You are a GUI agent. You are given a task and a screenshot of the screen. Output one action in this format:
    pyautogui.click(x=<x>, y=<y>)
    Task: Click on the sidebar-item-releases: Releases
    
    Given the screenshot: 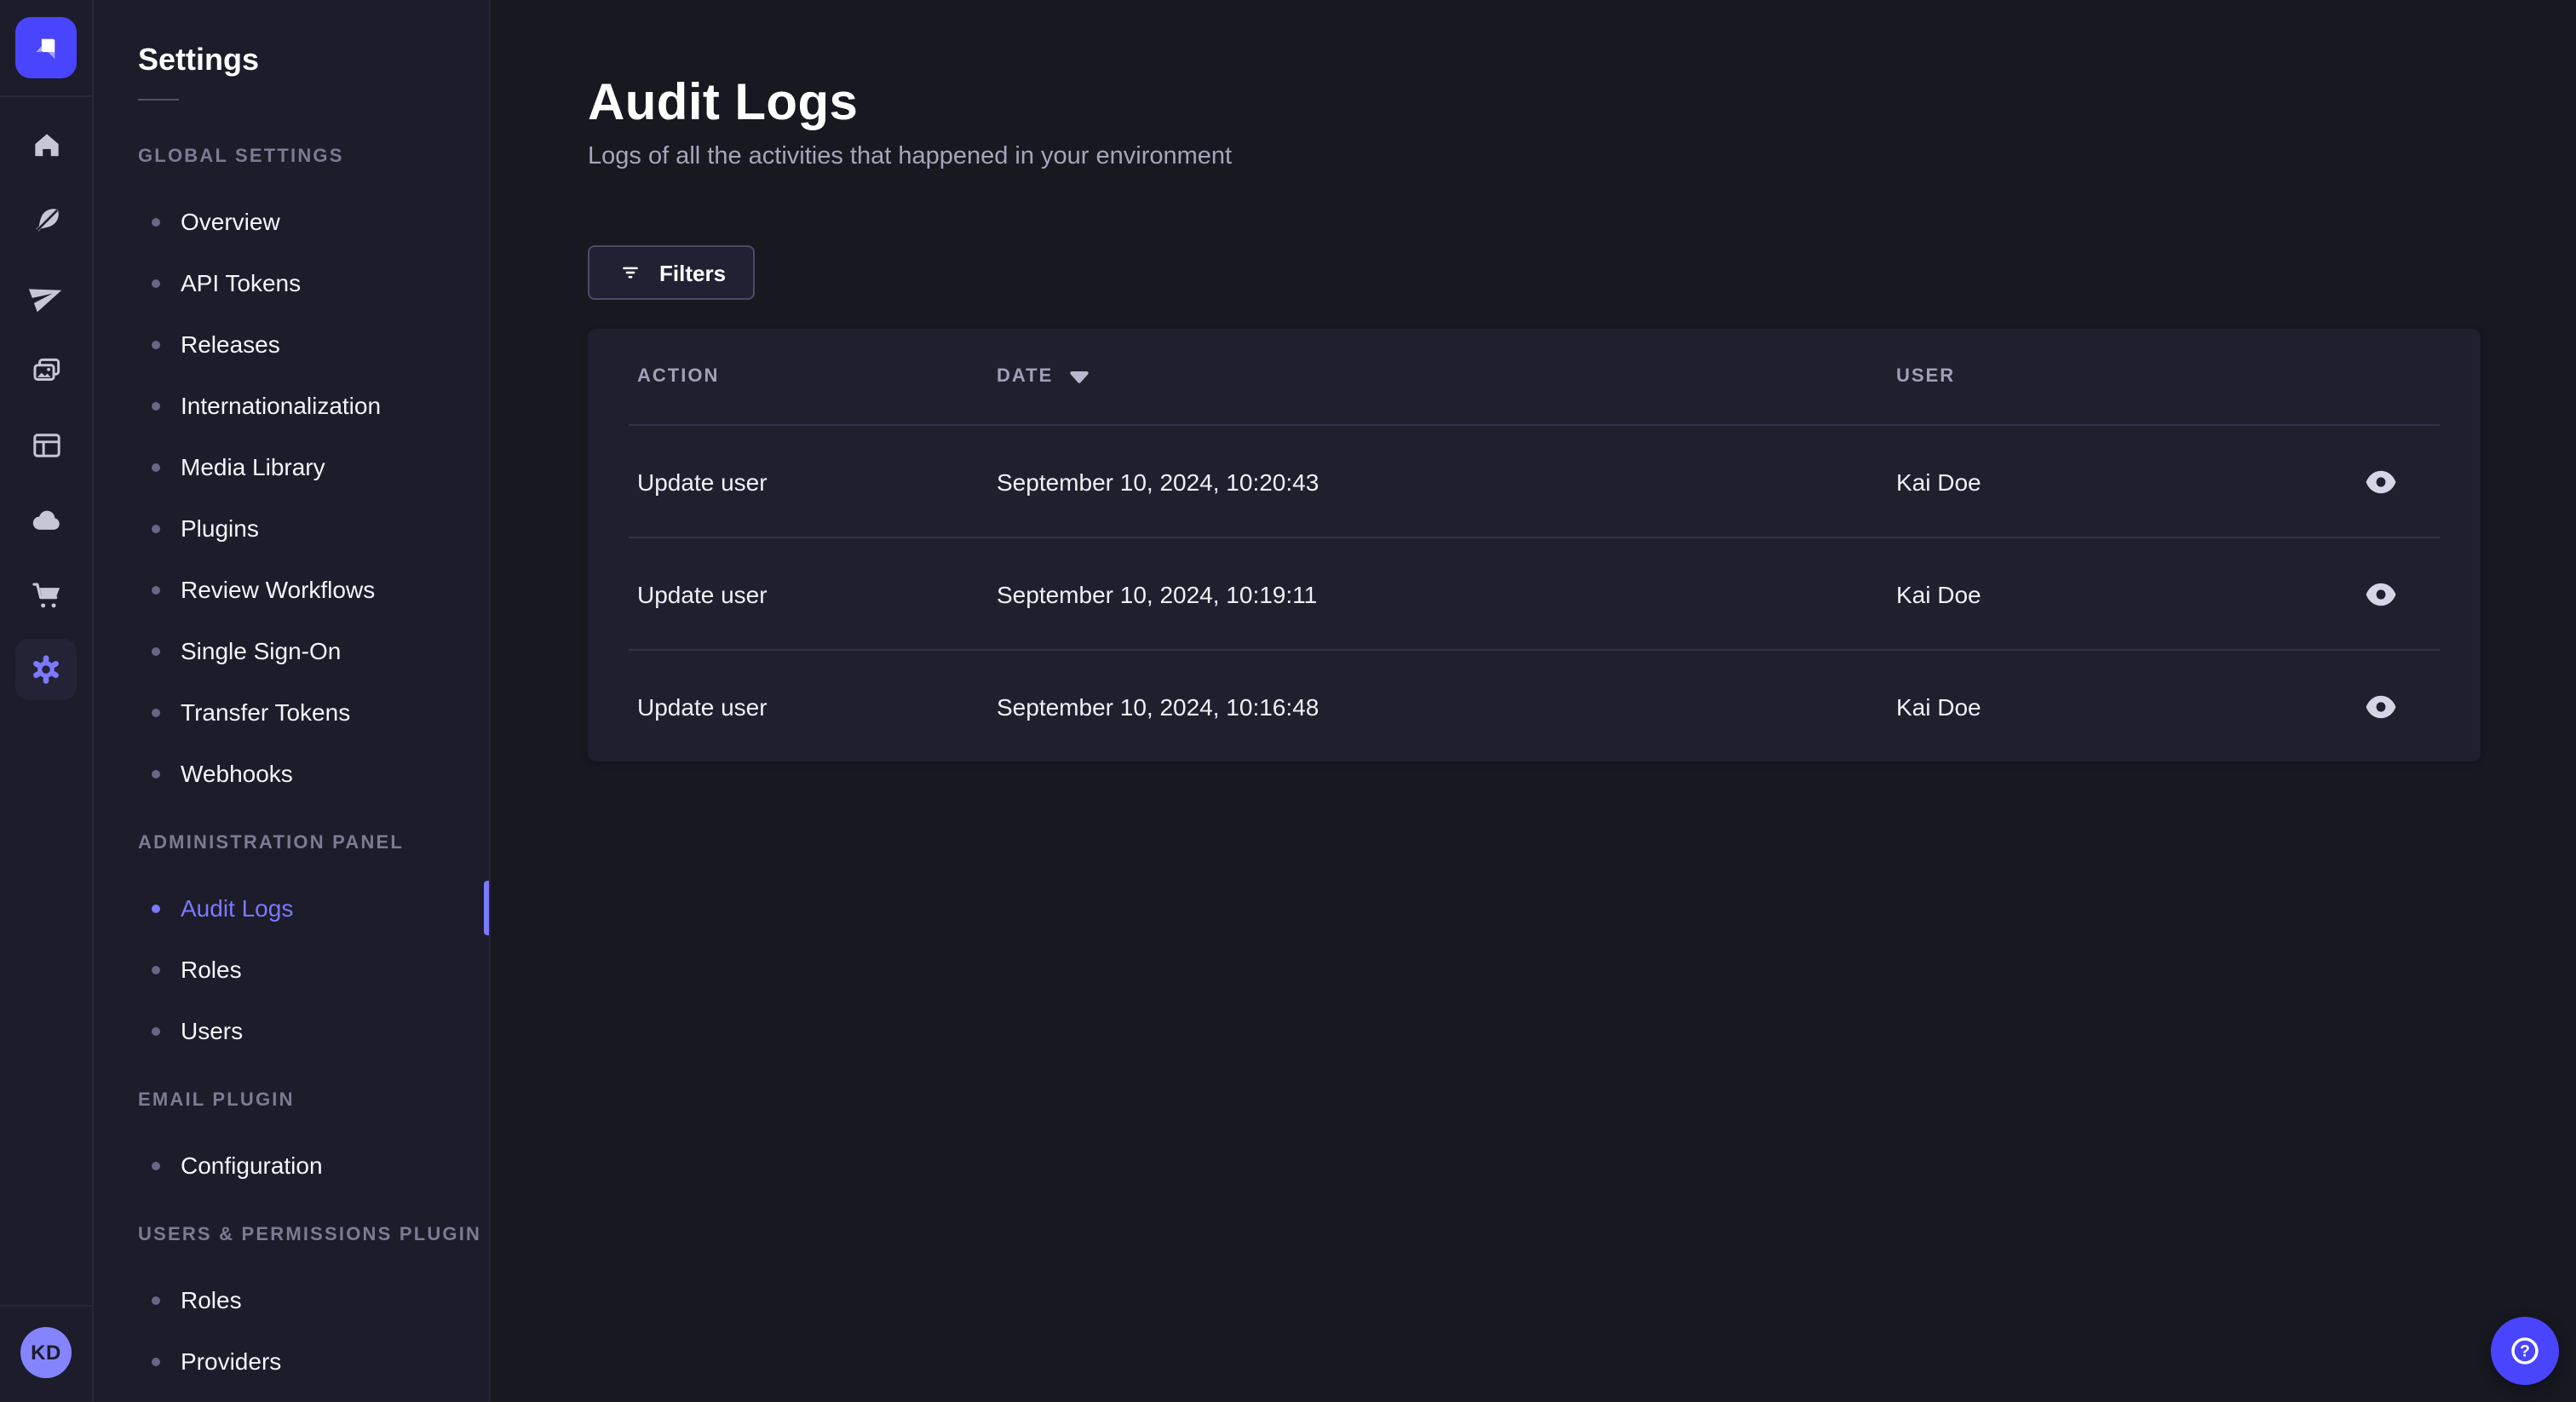 What is the action you would take?
    pyautogui.click(x=291, y=344)
    